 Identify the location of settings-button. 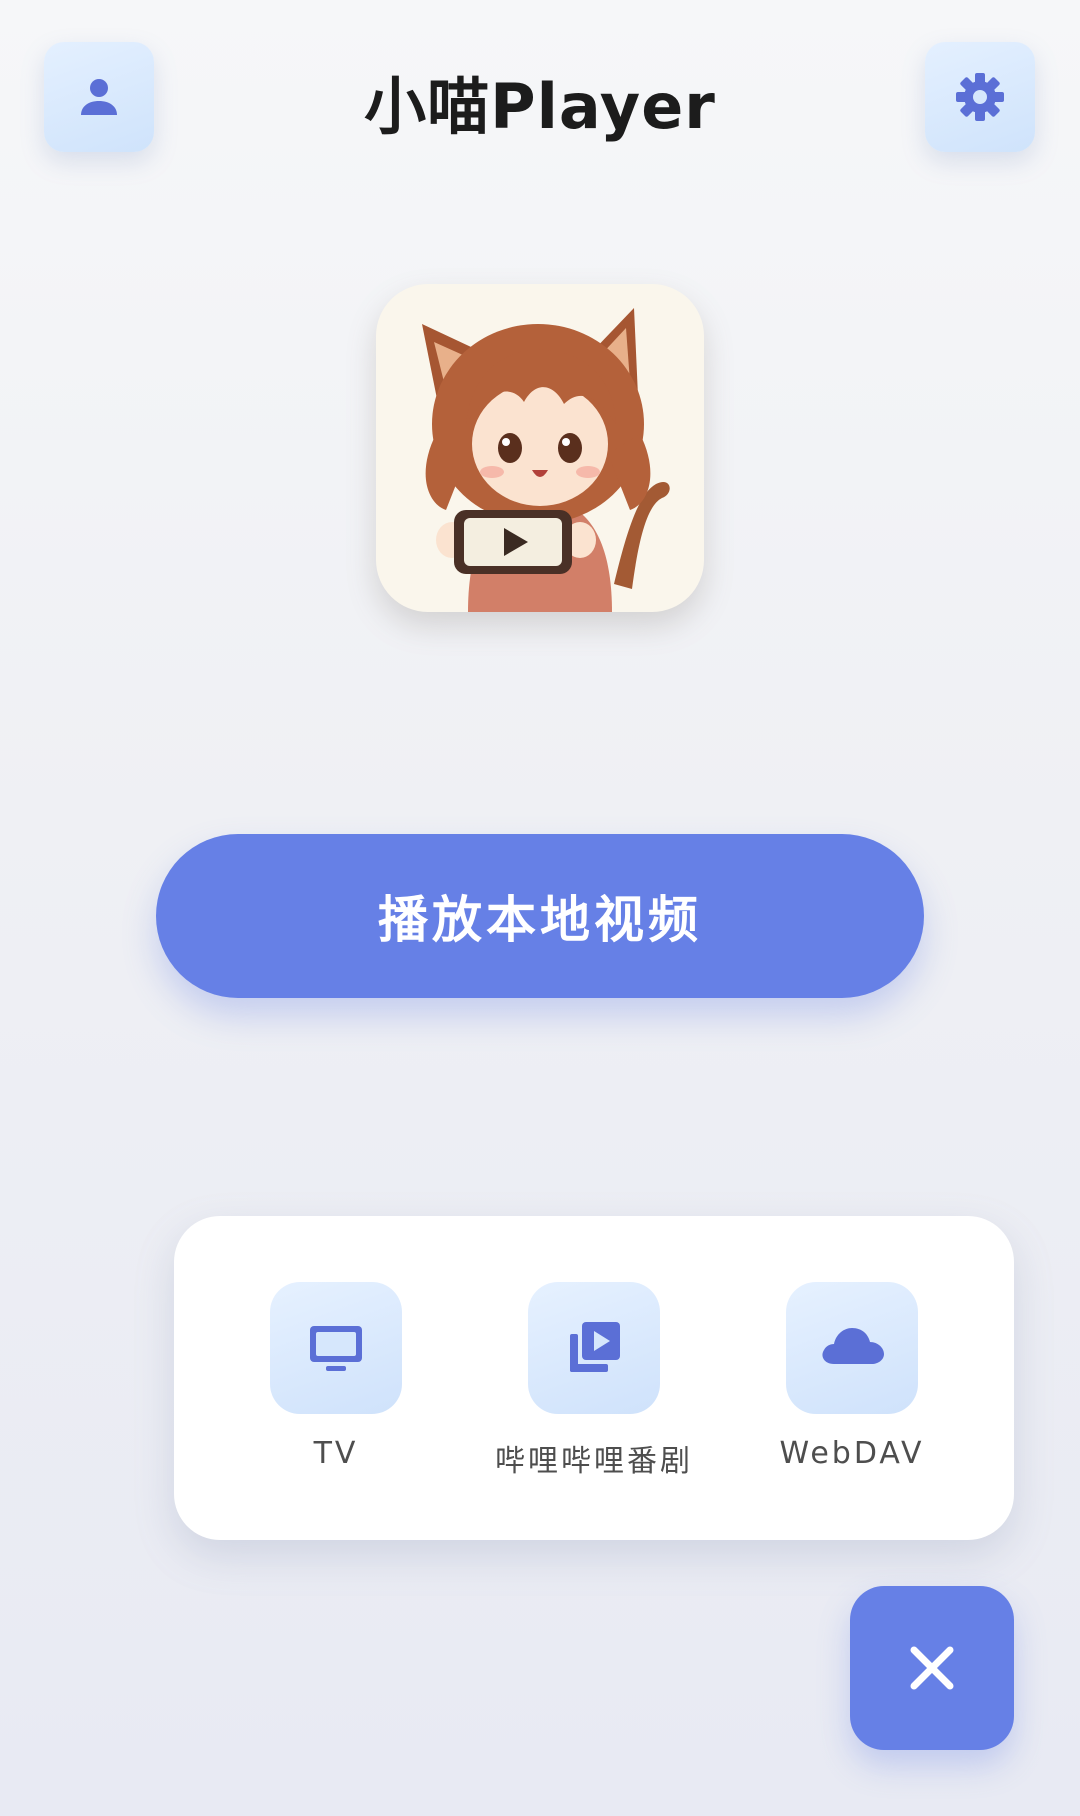
(980, 97).